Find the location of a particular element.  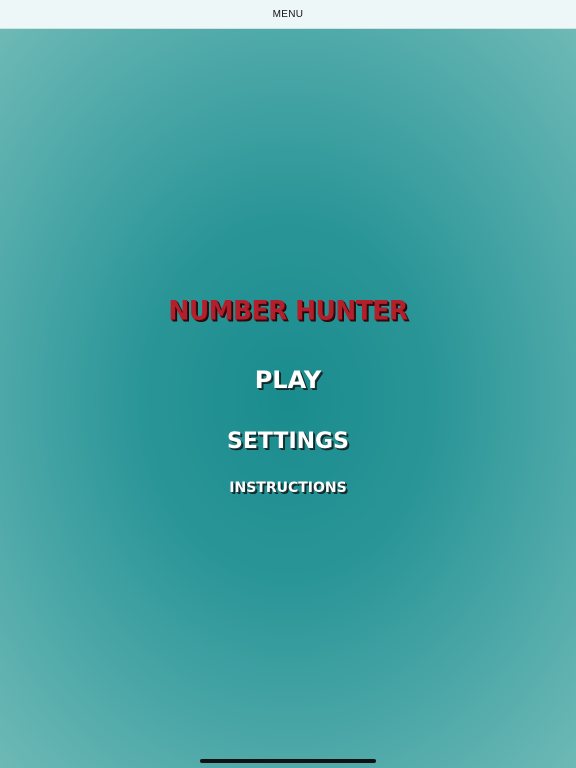

navigation-bar: MENU is located at coordinates (288, 14).